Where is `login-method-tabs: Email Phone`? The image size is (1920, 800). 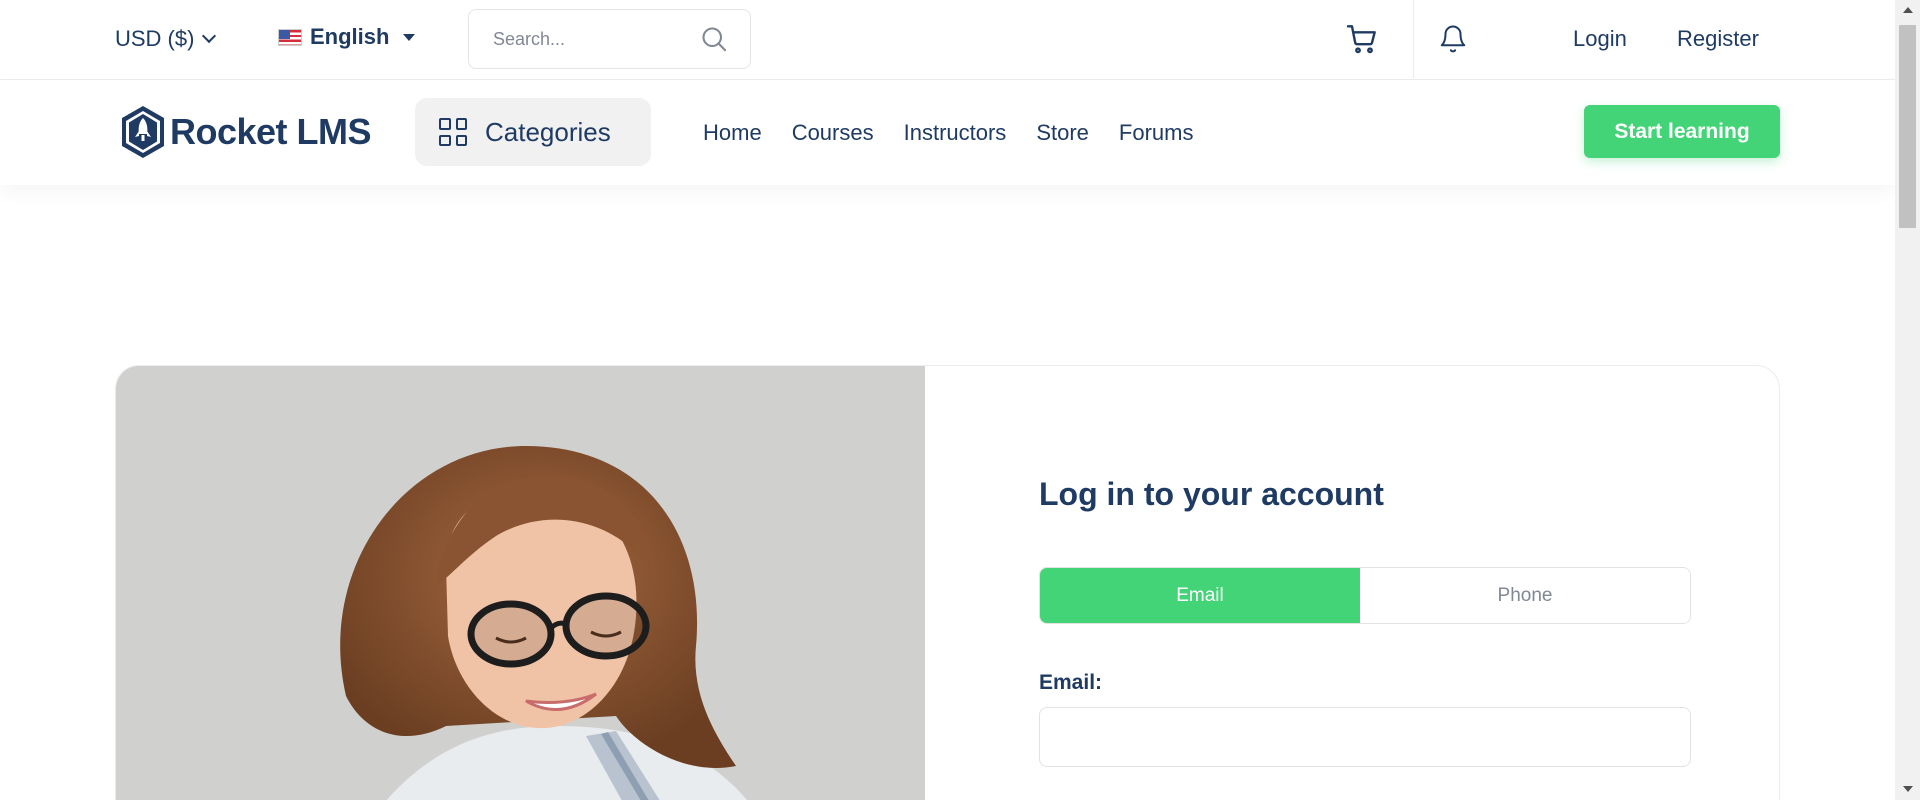
login-method-tabs: Email Phone is located at coordinates (1365, 595).